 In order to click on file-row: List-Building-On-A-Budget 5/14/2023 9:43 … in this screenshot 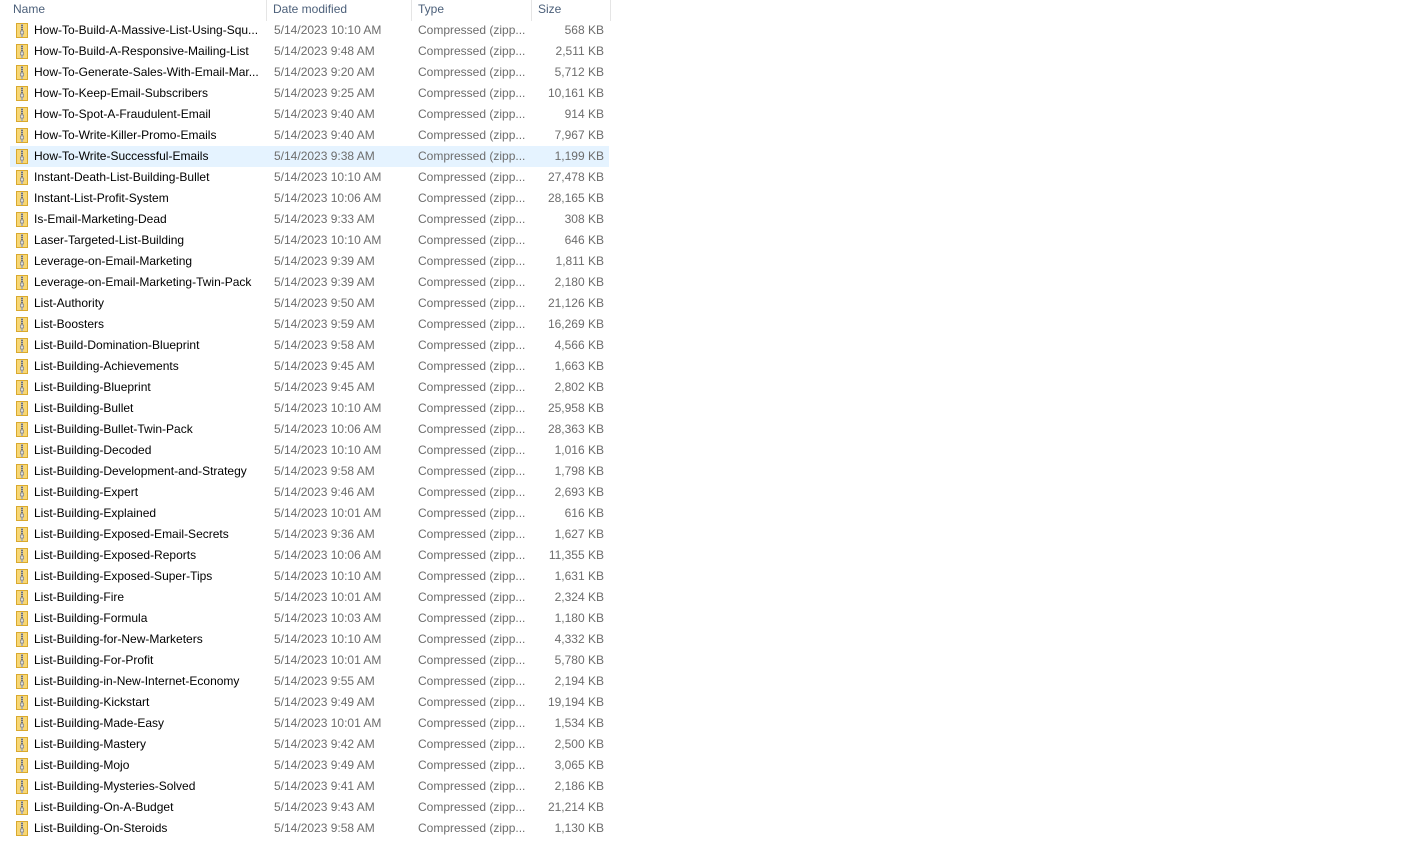, I will do `click(309, 807)`.